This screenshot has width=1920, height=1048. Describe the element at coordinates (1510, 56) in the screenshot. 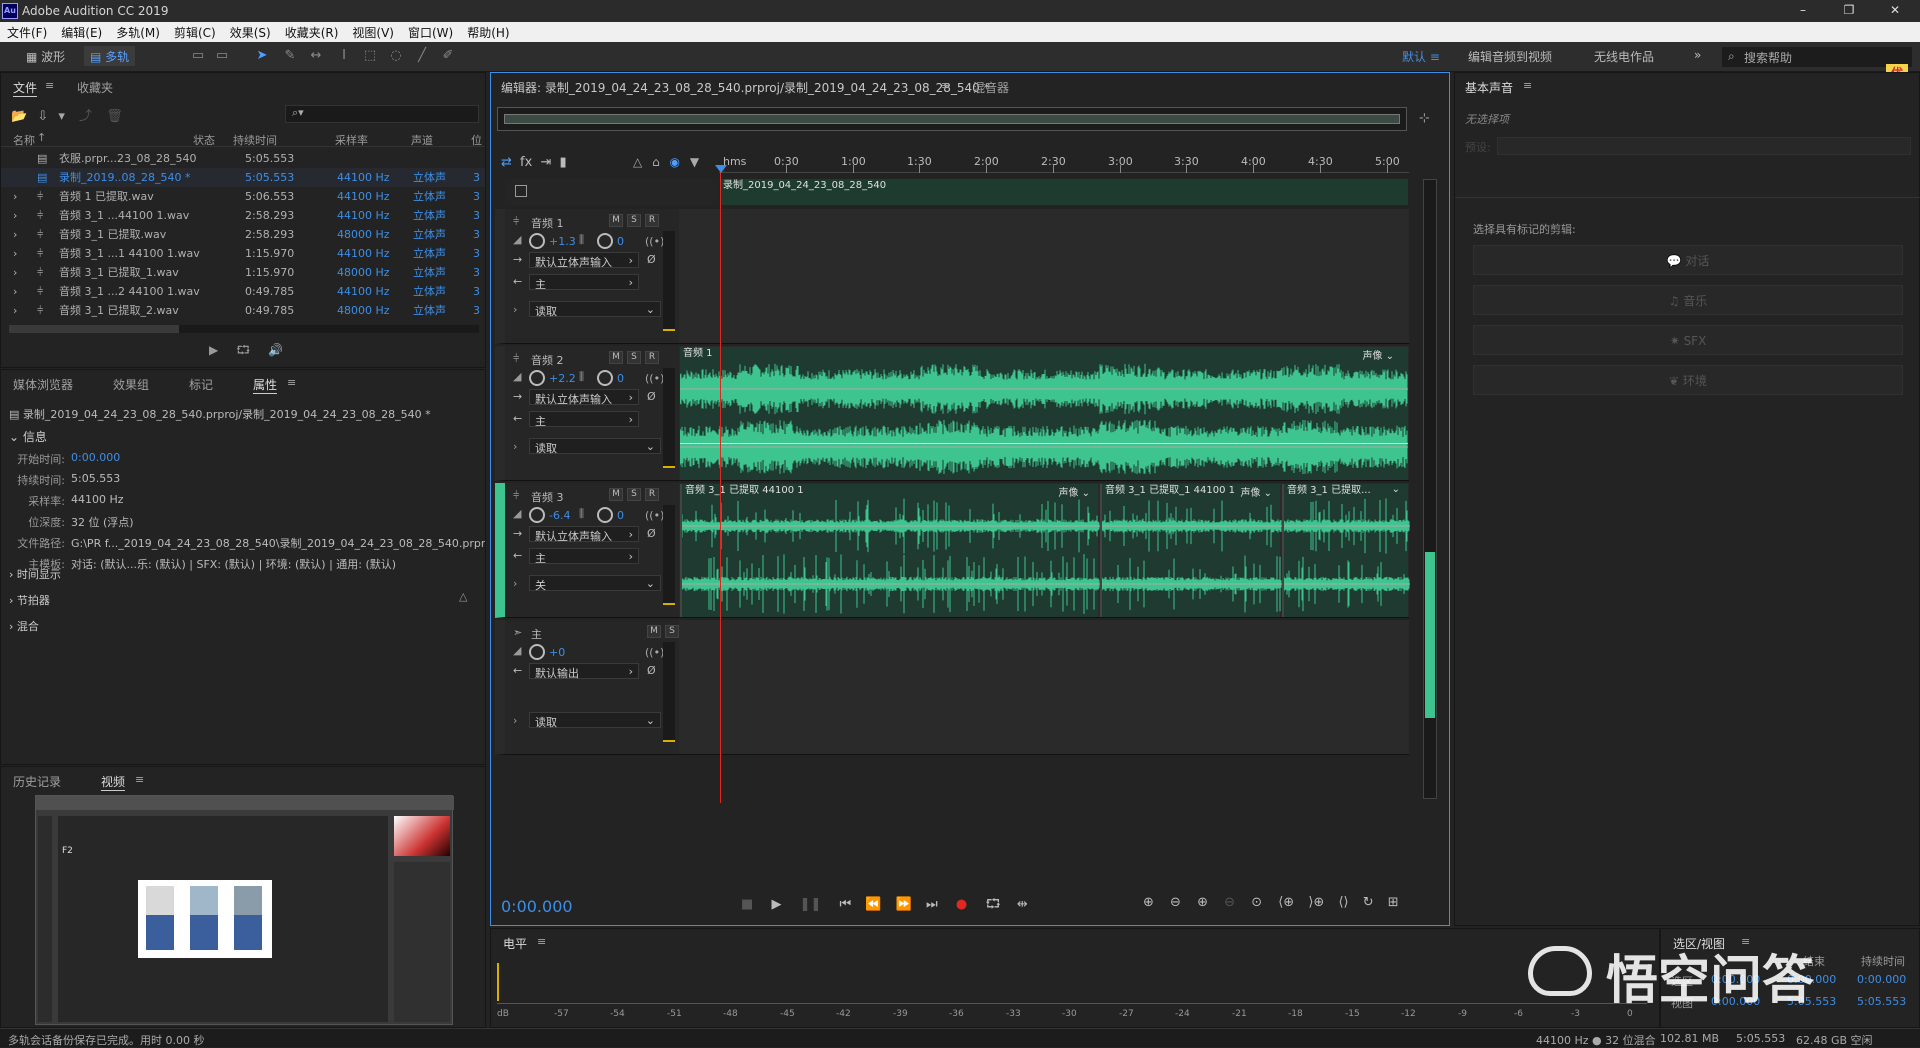

I see `workspace-edit-video: 编辑音频到视频` at that location.